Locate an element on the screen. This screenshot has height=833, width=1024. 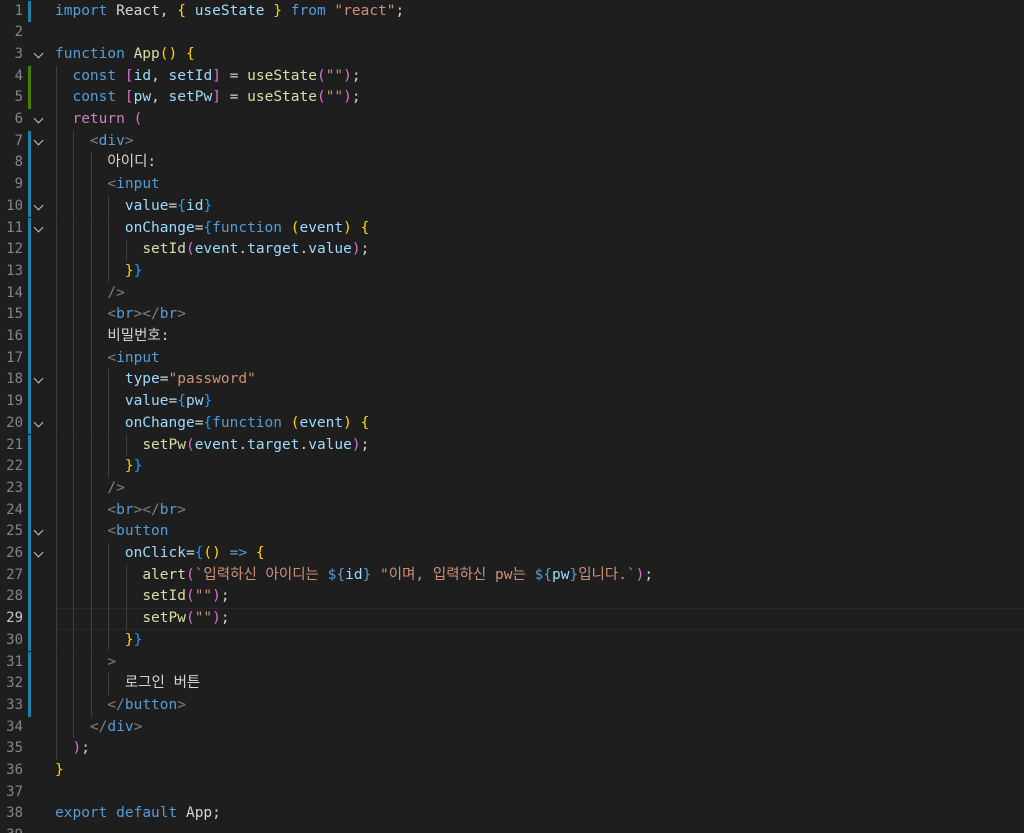
code-line: 7 <div> is located at coordinates (512, 141).